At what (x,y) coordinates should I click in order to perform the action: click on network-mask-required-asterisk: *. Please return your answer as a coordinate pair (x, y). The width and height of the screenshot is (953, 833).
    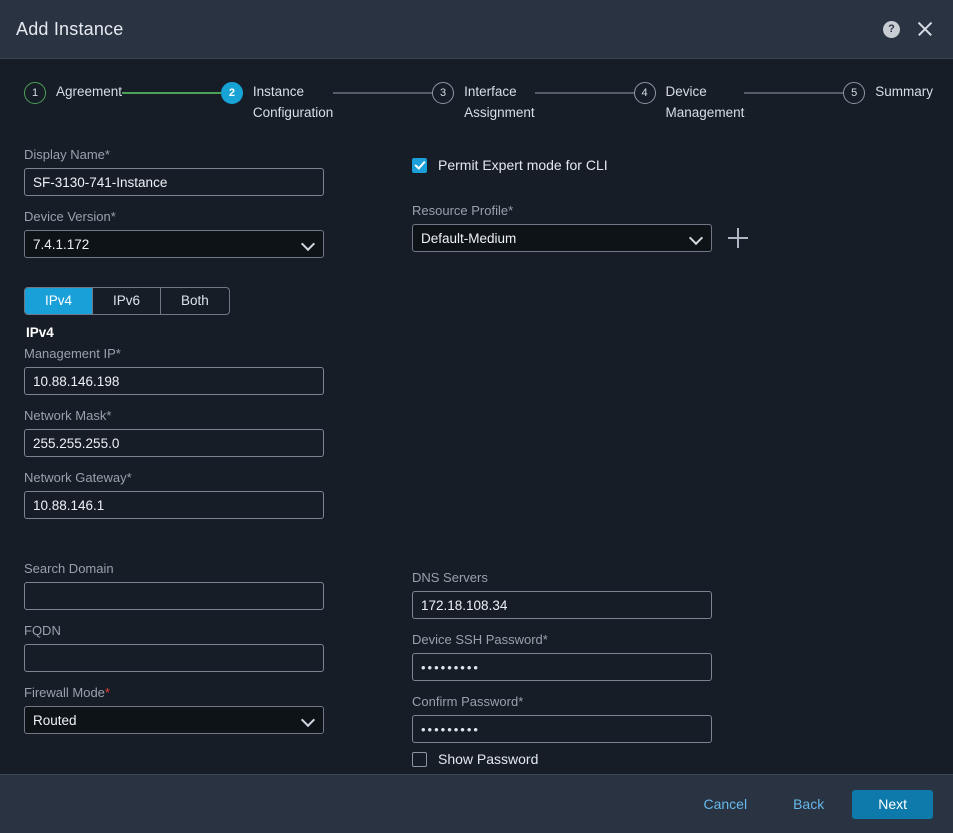
    Looking at the image, I should click on (109, 415).